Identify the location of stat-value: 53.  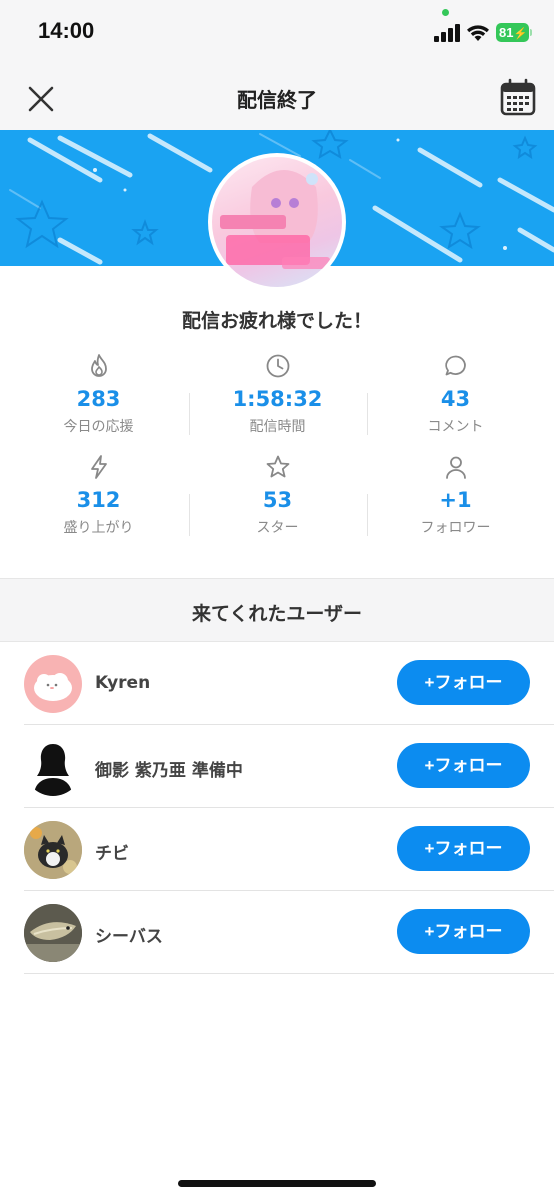
(277, 500).